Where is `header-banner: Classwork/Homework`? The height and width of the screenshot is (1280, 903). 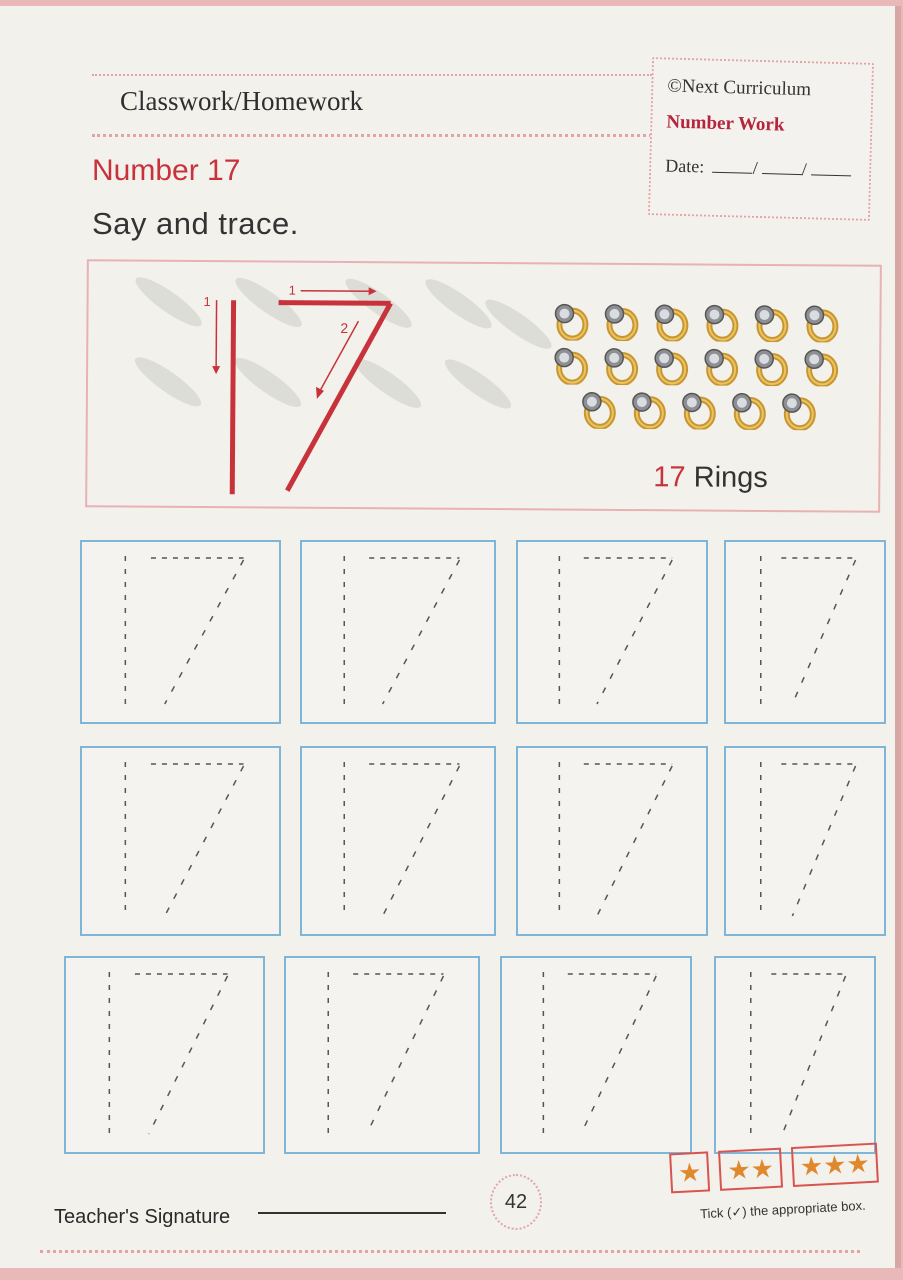
header-banner: Classwork/Homework is located at coordinates (372, 105).